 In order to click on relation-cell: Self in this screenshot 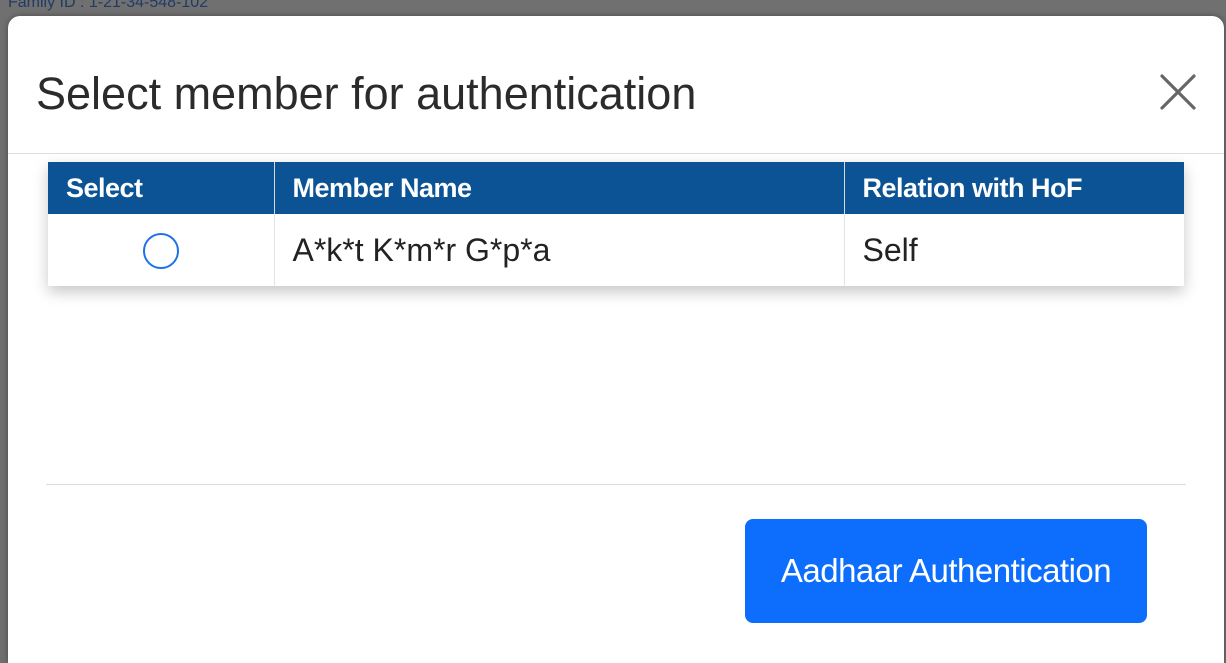, I will do `click(890, 249)`.